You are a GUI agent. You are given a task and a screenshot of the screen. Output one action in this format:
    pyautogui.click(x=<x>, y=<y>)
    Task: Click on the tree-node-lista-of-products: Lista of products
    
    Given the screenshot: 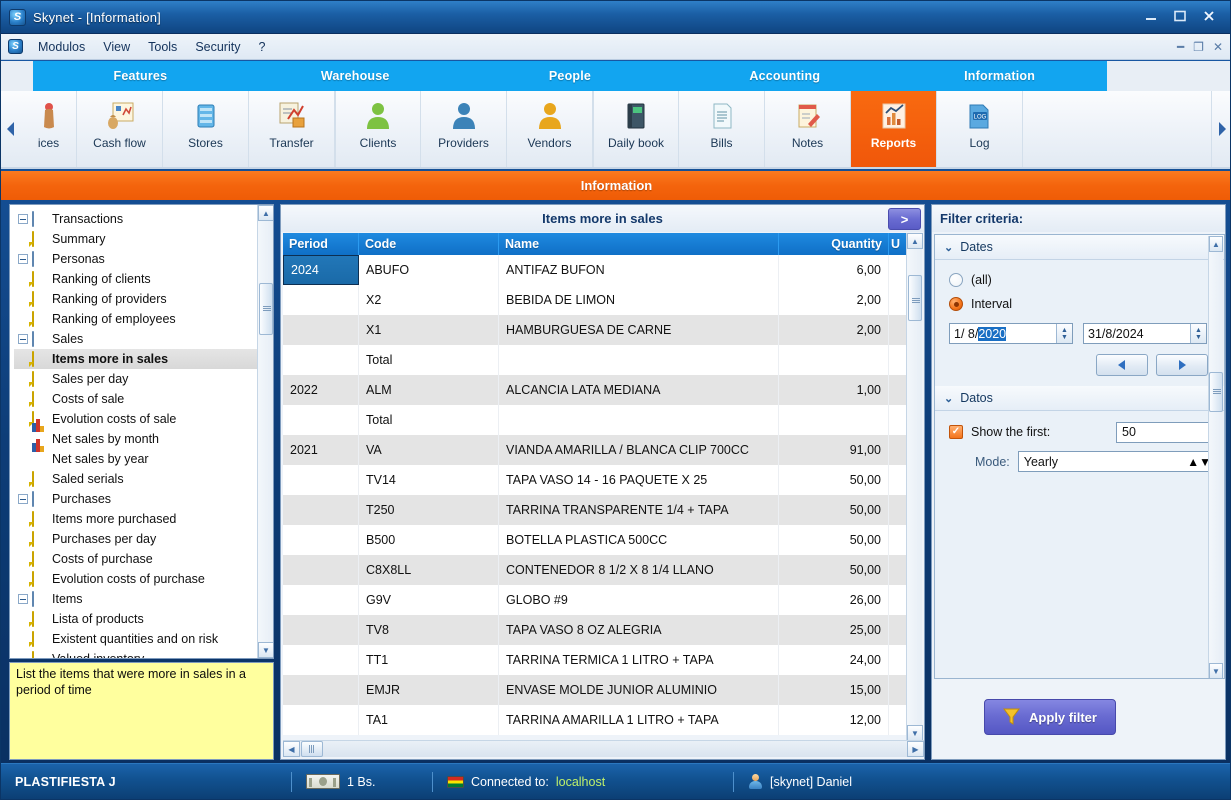 What is the action you would take?
    pyautogui.click(x=136, y=619)
    